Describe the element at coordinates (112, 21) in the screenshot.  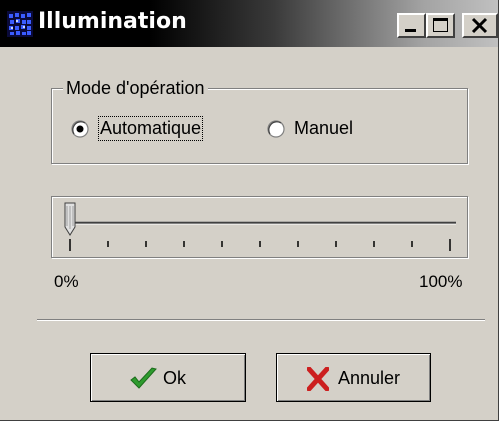
I see `window-title: Illumination` at that location.